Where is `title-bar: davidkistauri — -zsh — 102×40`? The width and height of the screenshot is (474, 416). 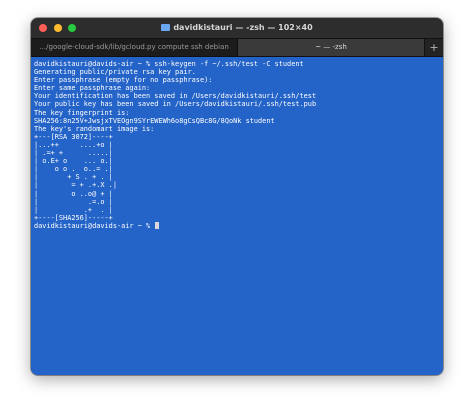
title-bar: davidkistauri — -zsh — 102×40 is located at coordinates (237, 28).